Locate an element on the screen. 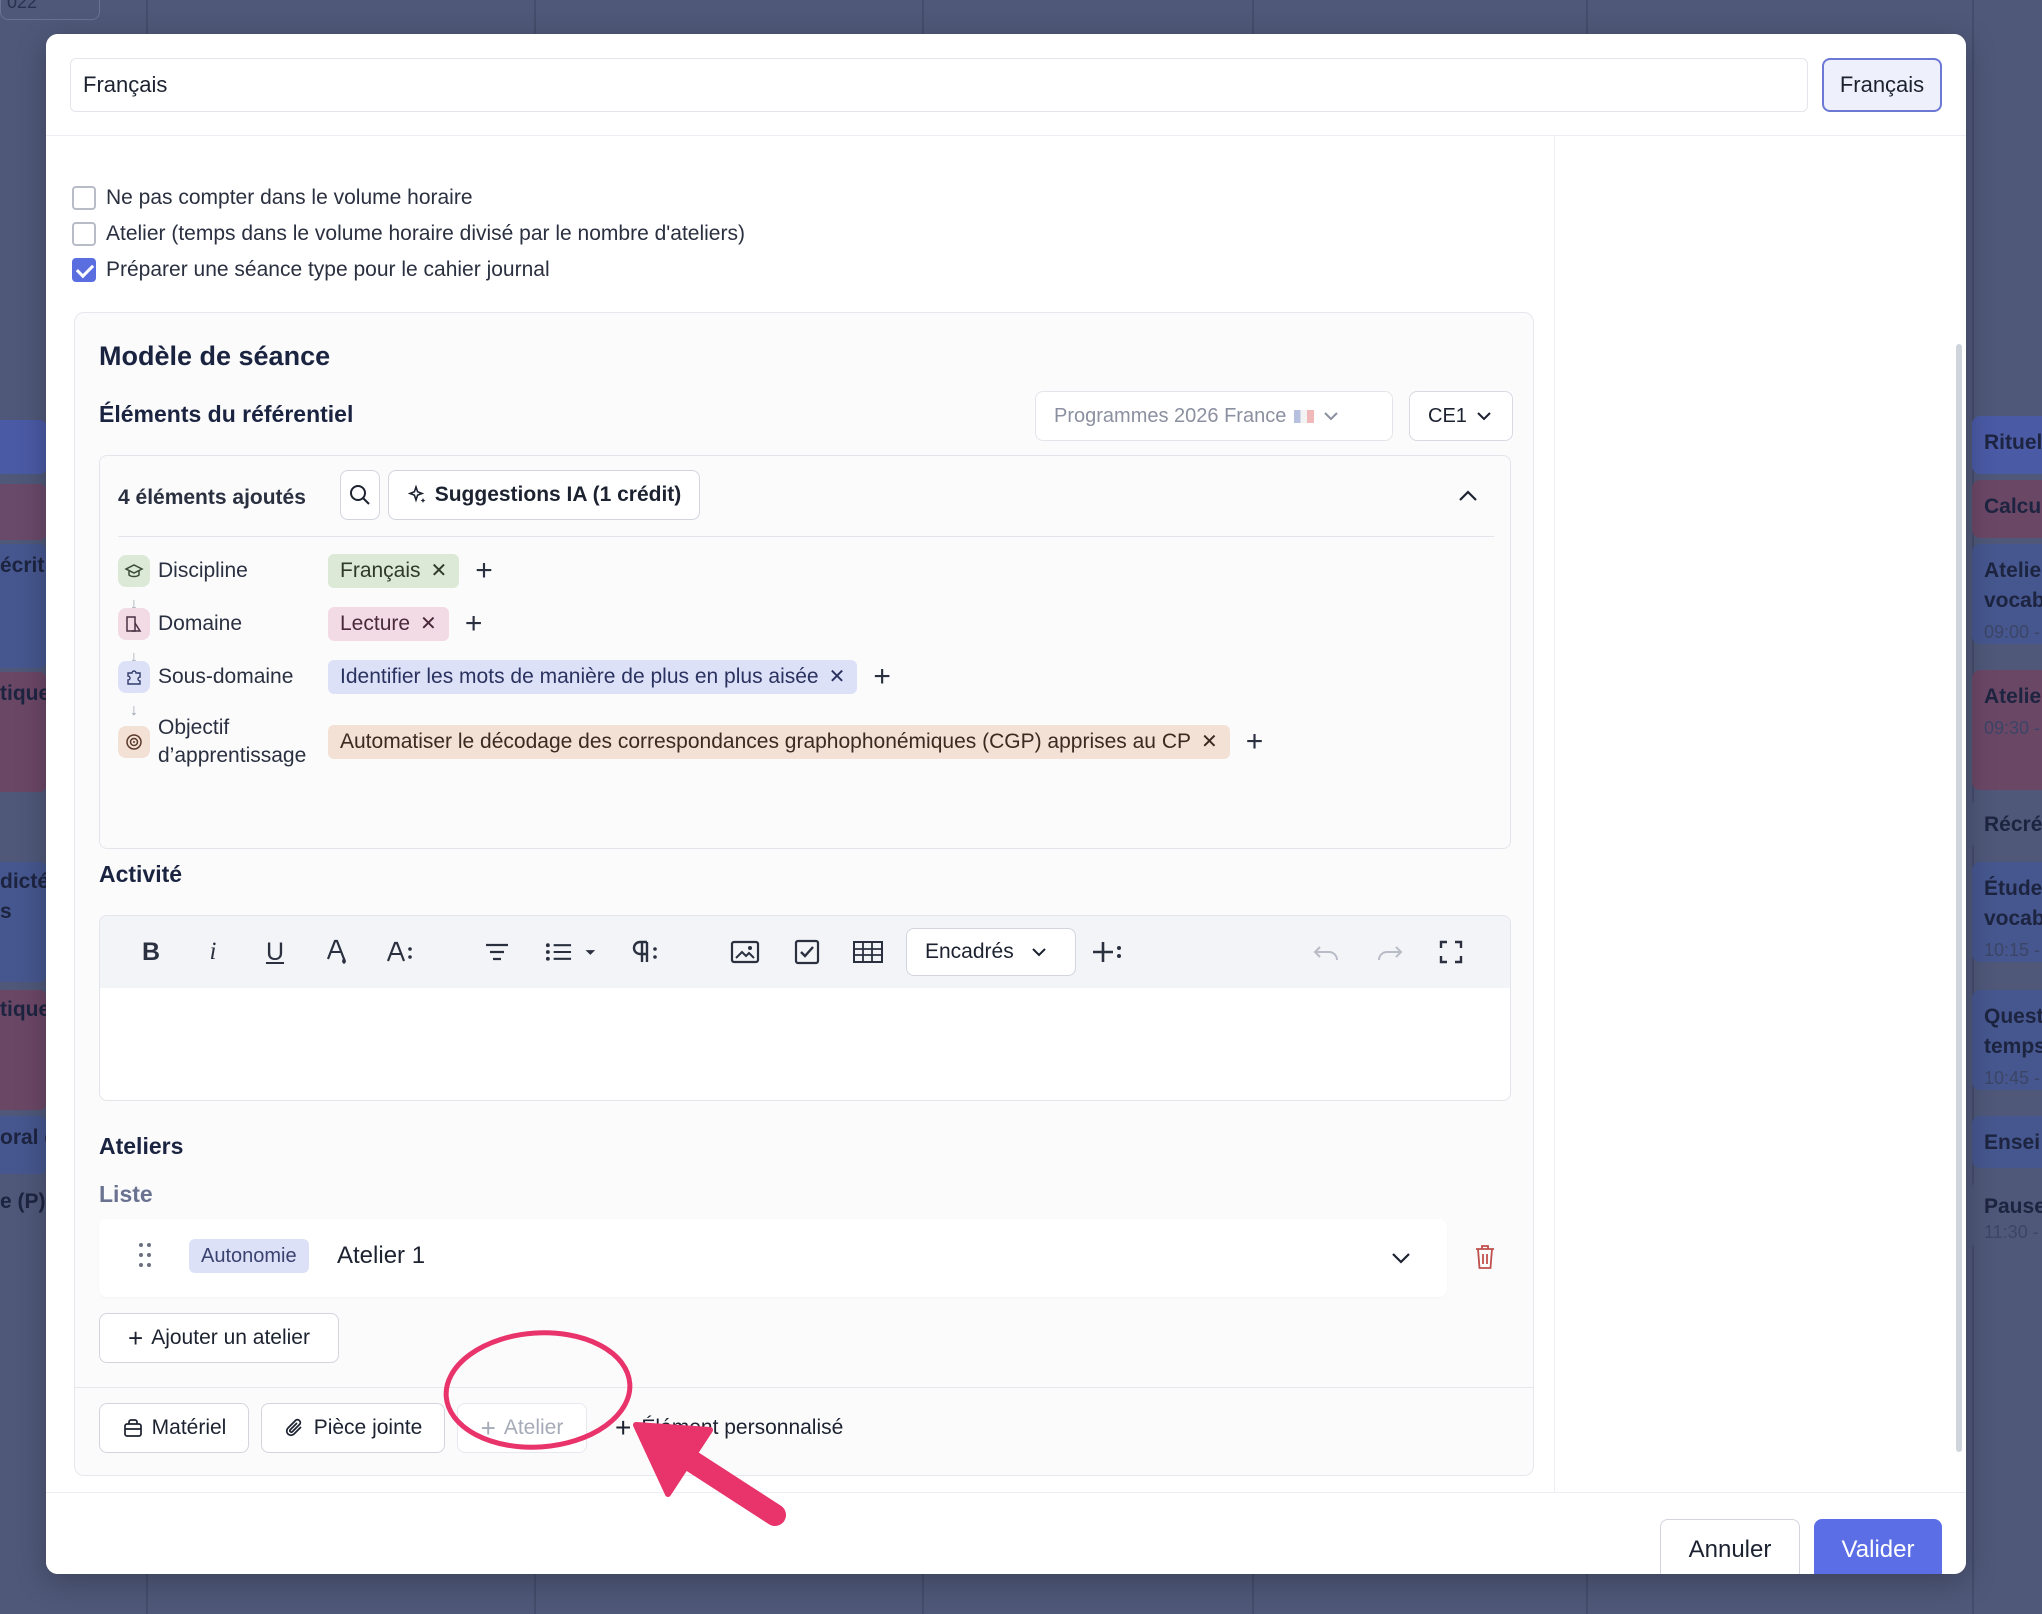  ref-label: Objectif d’apprentissage is located at coordinates (232, 741).